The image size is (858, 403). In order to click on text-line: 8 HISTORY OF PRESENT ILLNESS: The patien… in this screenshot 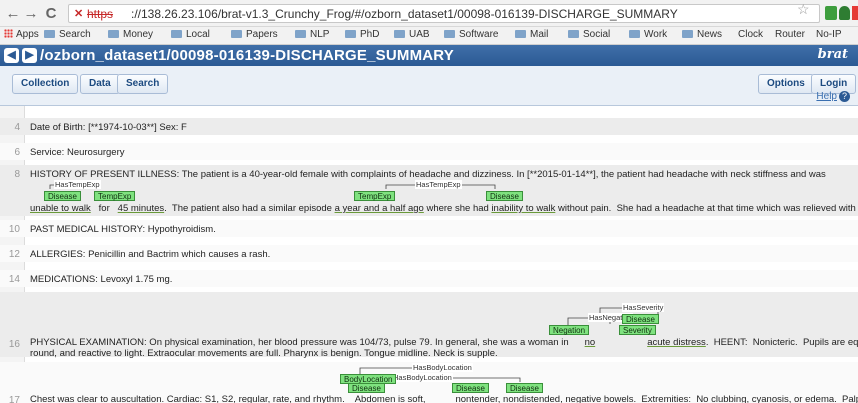, I will do `click(429, 190)`.